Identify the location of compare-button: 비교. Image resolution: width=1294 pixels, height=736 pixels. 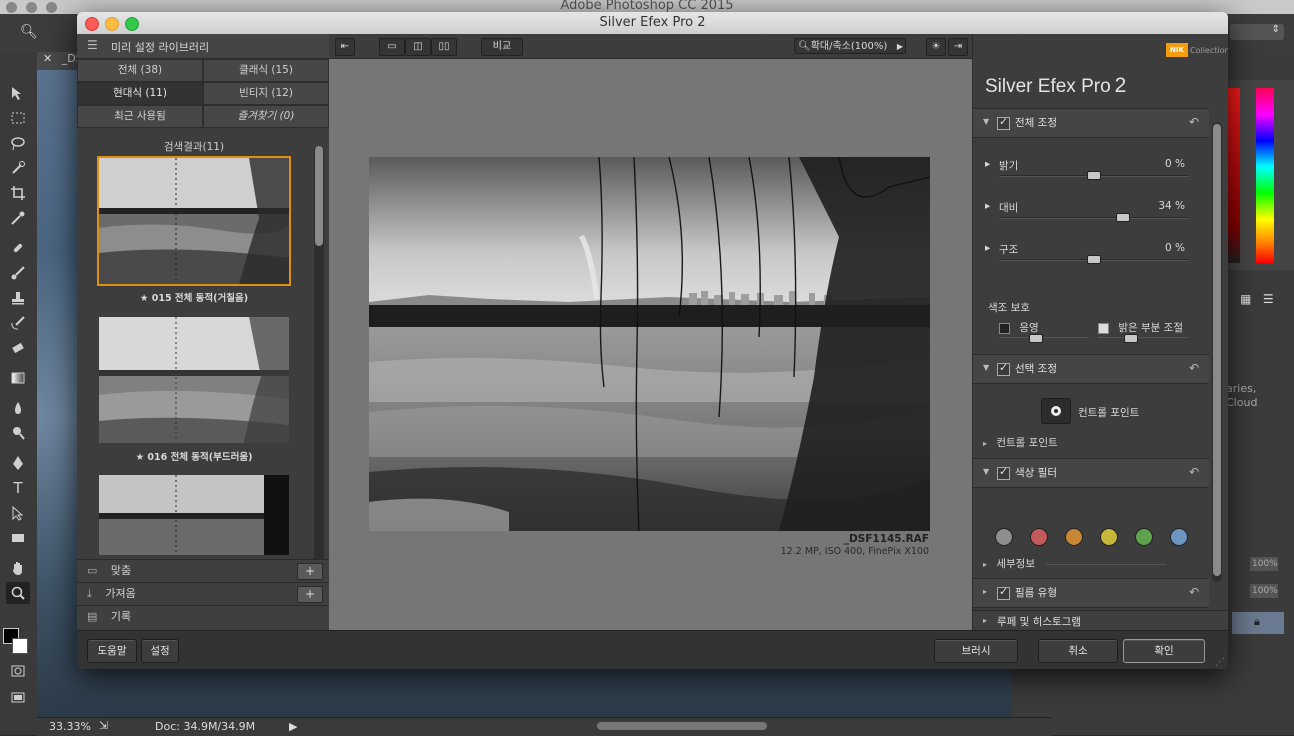
(502, 47).